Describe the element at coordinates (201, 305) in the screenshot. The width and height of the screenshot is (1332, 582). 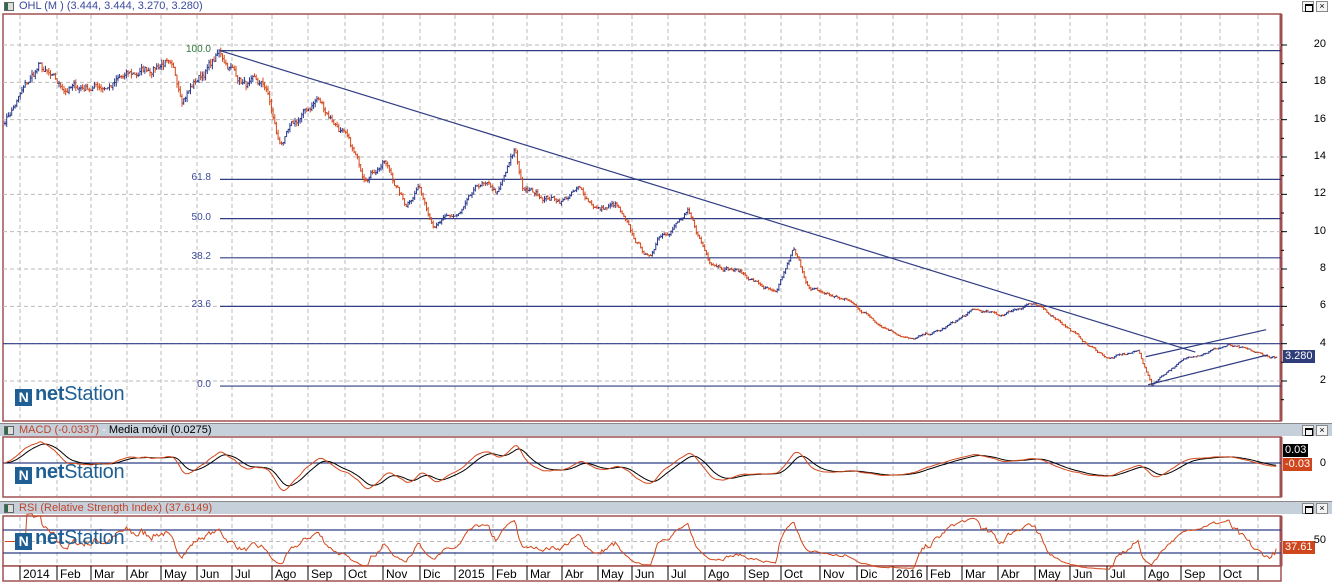
I see `fibonacci-level-label: 23.6` at that location.